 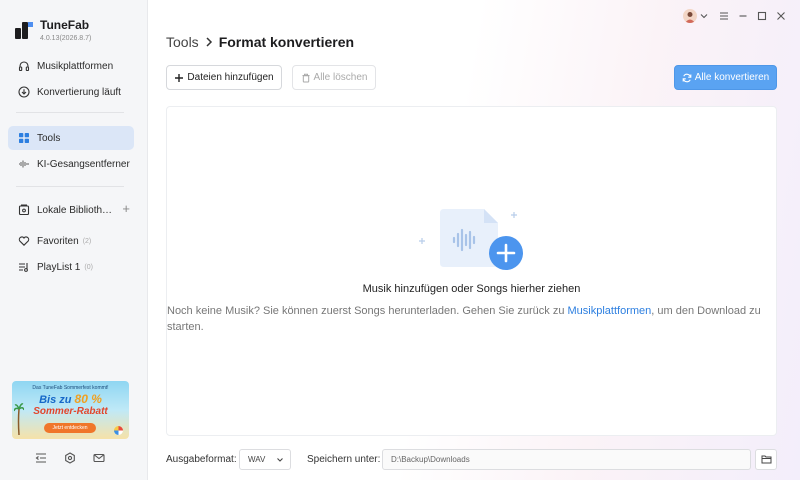 I want to click on download-circle-icon, so click(x=24, y=92).